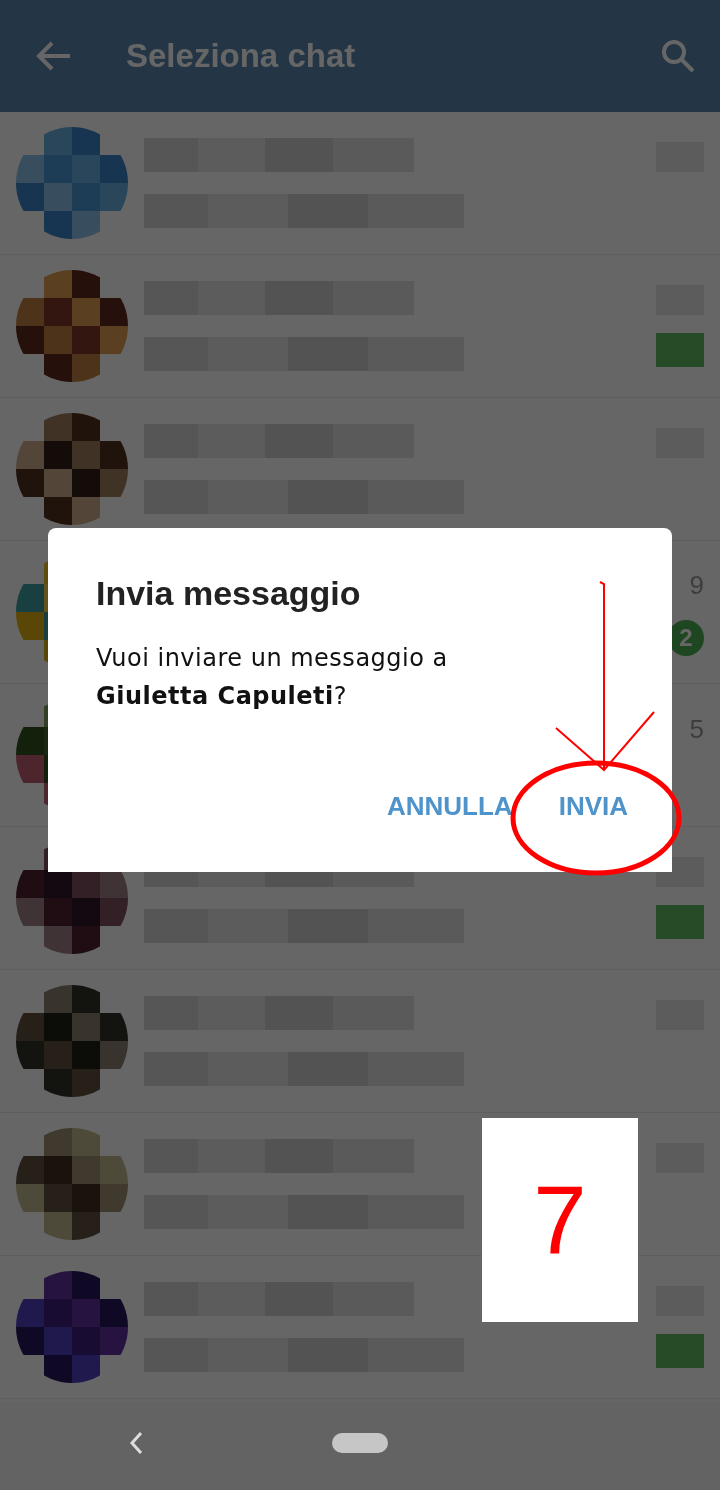 The image size is (720, 1490). What do you see at coordinates (229, 593) in the screenshot?
I see `dialog-title: Invia messaggio` at bounding box center [229, 593].